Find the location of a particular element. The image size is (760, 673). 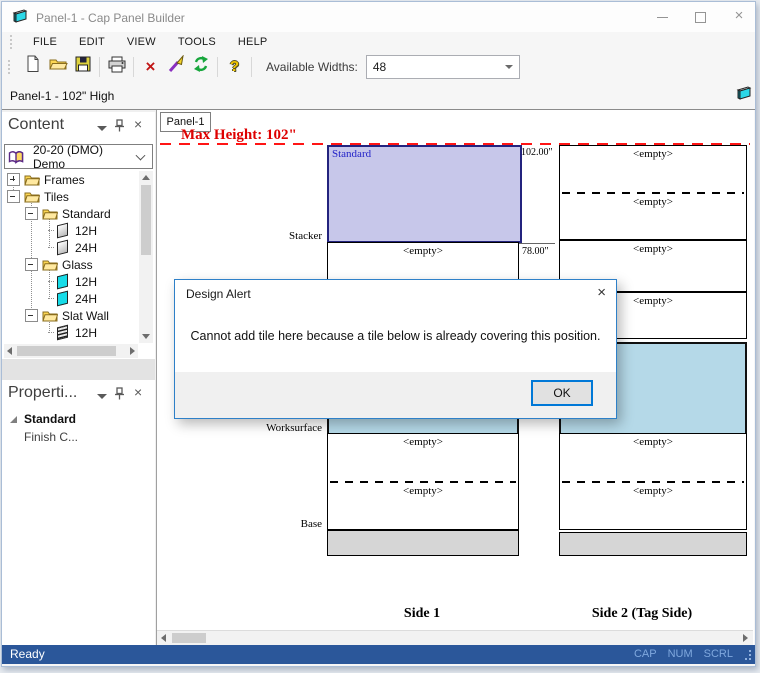

tree-item-frames: Frames is located at coordinates (71, 179).